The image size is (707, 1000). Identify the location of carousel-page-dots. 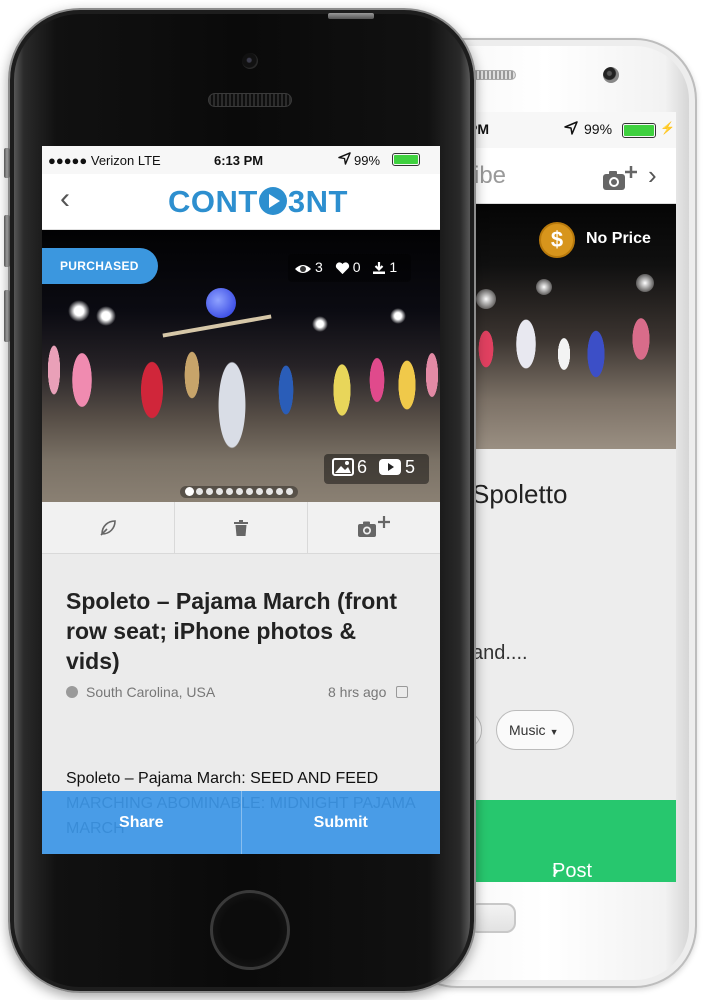
(239, 492).